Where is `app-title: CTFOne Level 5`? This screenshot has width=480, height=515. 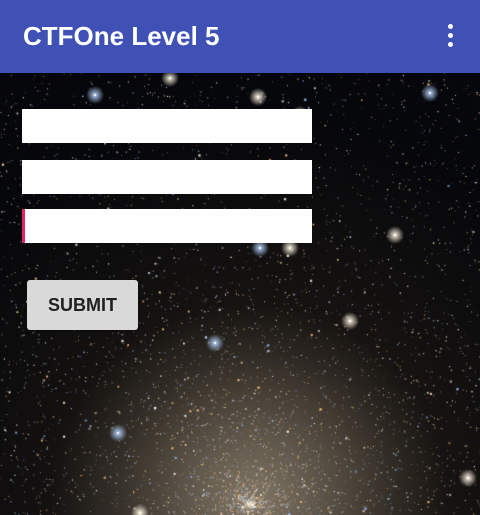
app-title: CTFOne Level 5 is located at coordinates (121, 36).